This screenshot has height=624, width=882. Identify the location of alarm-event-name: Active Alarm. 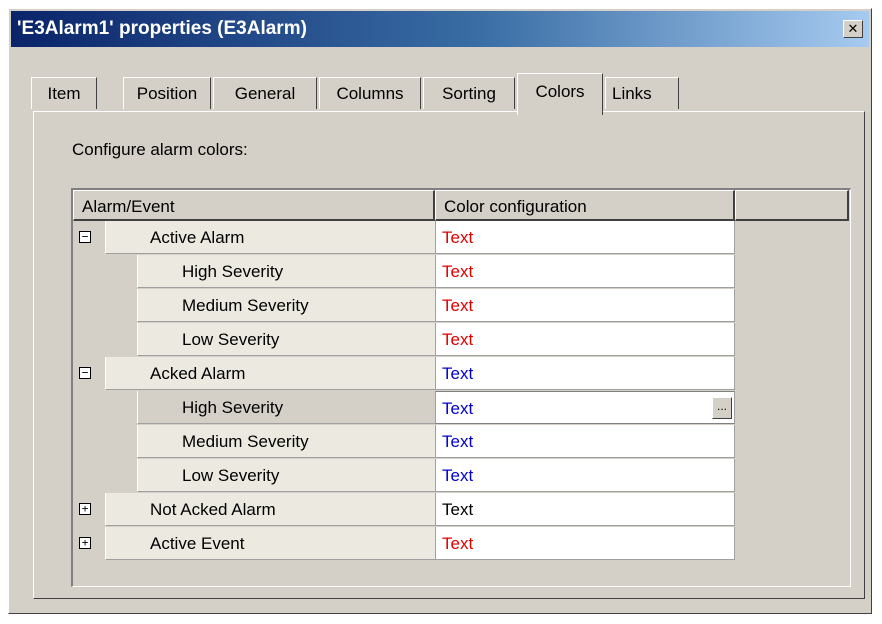
(270, 237).